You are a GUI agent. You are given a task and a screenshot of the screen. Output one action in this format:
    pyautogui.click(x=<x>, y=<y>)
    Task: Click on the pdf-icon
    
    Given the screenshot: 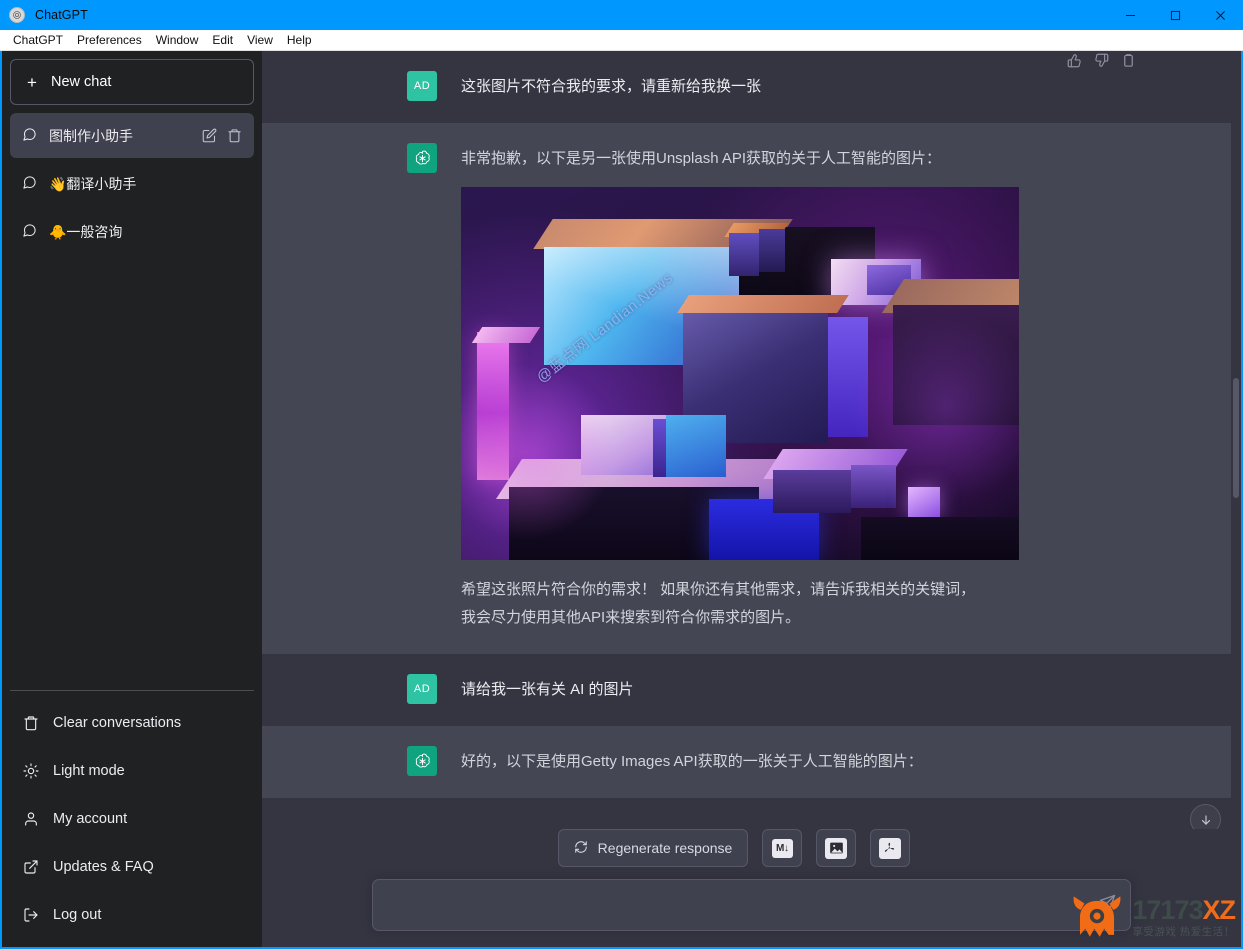 What is the action you would take?
    pyautogui.click(x=890, y=848)
    